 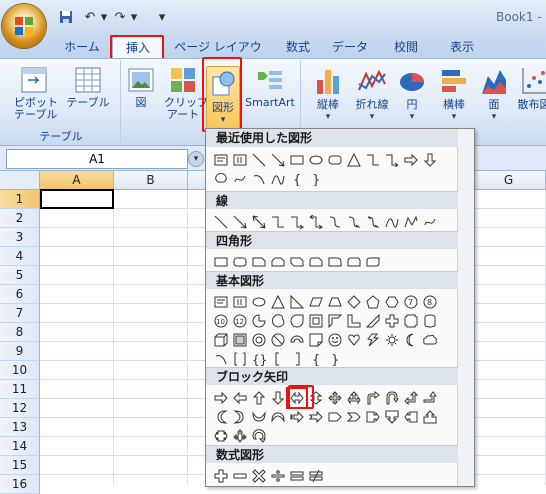 What do you see at coordinates (259, 476) in the screenshot?
I see `multiply-shape-icon` at bounding box center [259, 476].